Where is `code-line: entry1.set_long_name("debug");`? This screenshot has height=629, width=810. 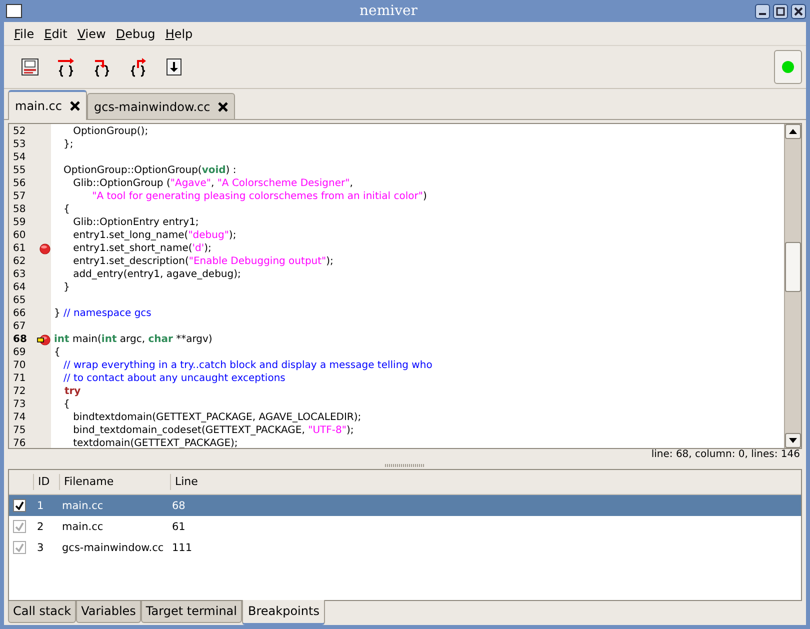
code-line: entry1.set_long_name("debug"); is located at coordinates (154, 235).